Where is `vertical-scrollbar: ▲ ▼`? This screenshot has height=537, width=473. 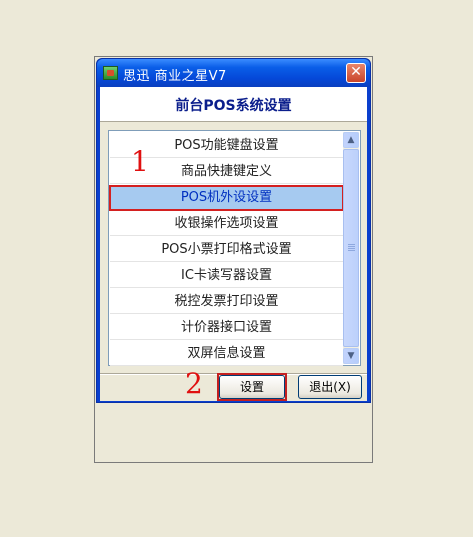 vertical-scrollbar: ▲ ▼ is located at coordinates (351, 248).